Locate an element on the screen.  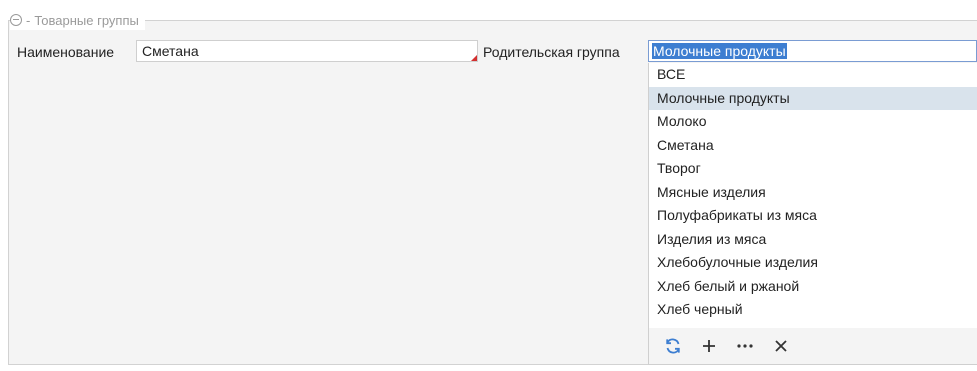
plus-icon is located at coordinates (709, 346).